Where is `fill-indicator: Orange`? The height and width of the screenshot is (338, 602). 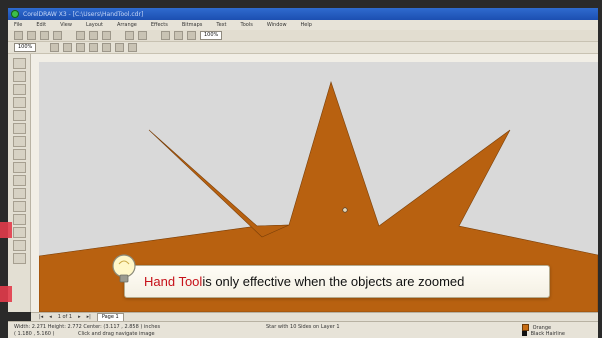
fill-indicator: Orange is located at coordinates (536, 327).